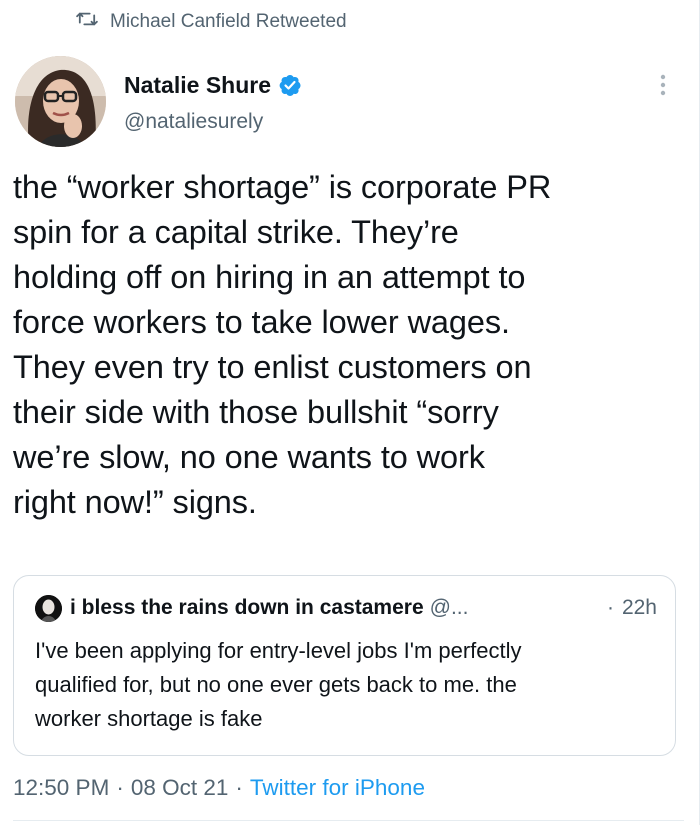 This screenshot has width=700, height=825. What do you see at coordinates (247, 608) in the screenshot?
I see `quoted-author-name: i bless the rains down in castamere` at bounding box center [247, 608].